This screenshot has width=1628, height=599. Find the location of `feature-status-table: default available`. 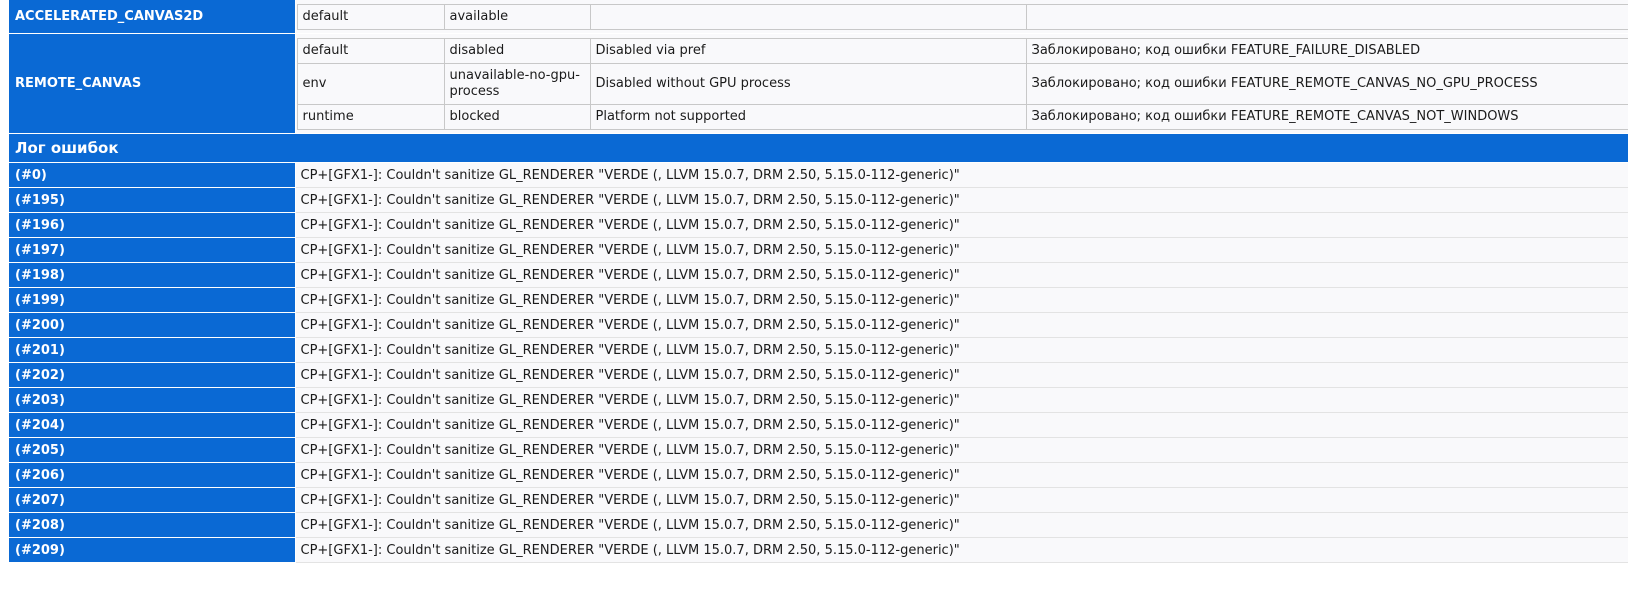

feature-status-table: default available is located at coordinates (962, 17).